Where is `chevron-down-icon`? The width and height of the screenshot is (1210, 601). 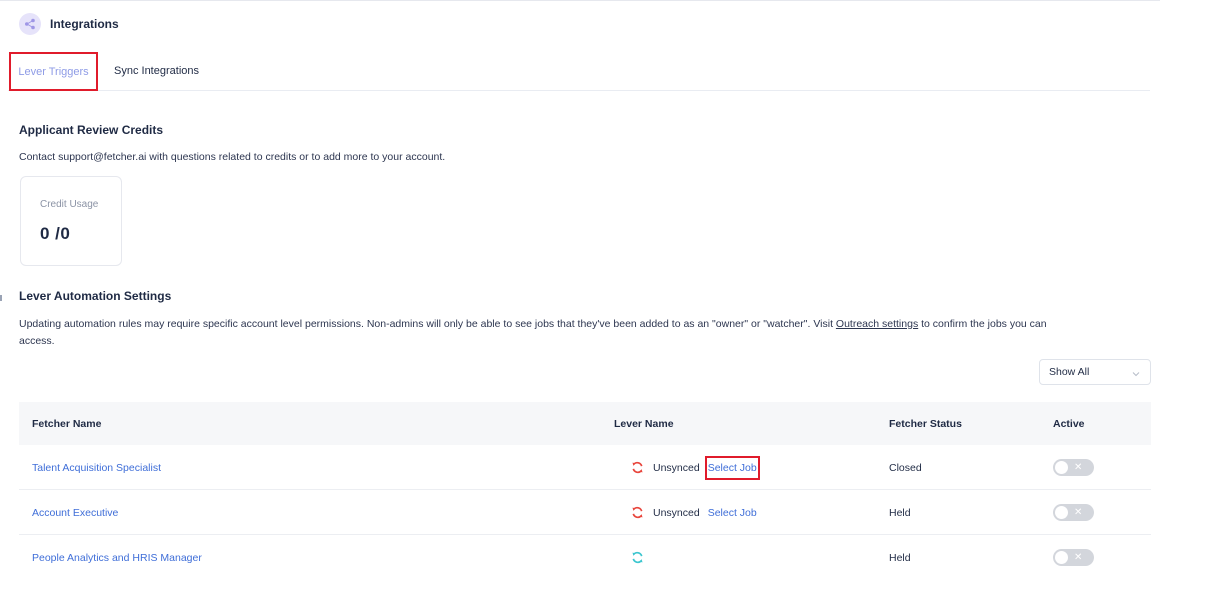
chevron-down-icon is located at coordinates (1136, 374).